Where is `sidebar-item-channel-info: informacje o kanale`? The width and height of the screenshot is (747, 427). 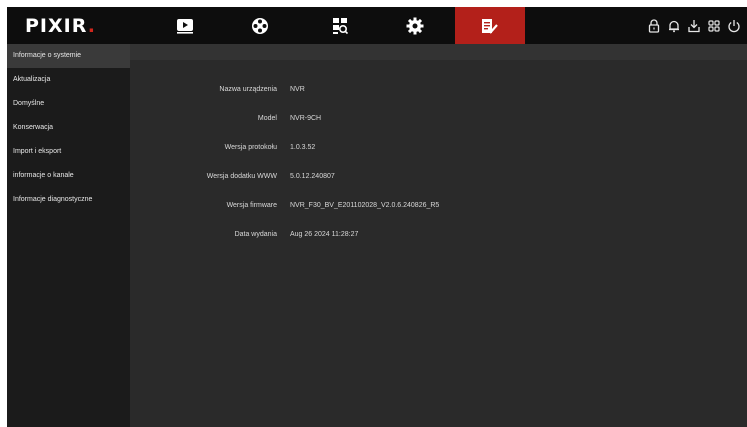
sidebar-item-channel-info: informacje o kanale is located at coordinates (68, 176).